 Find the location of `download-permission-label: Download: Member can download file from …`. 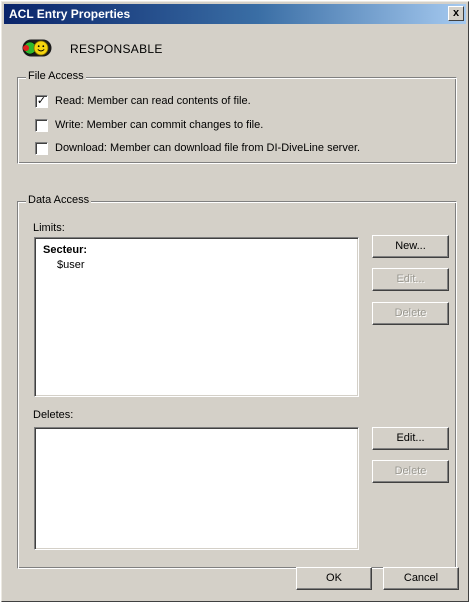

download-permission-label: Download: Member can download file from … is located at coordinates (208, 148).